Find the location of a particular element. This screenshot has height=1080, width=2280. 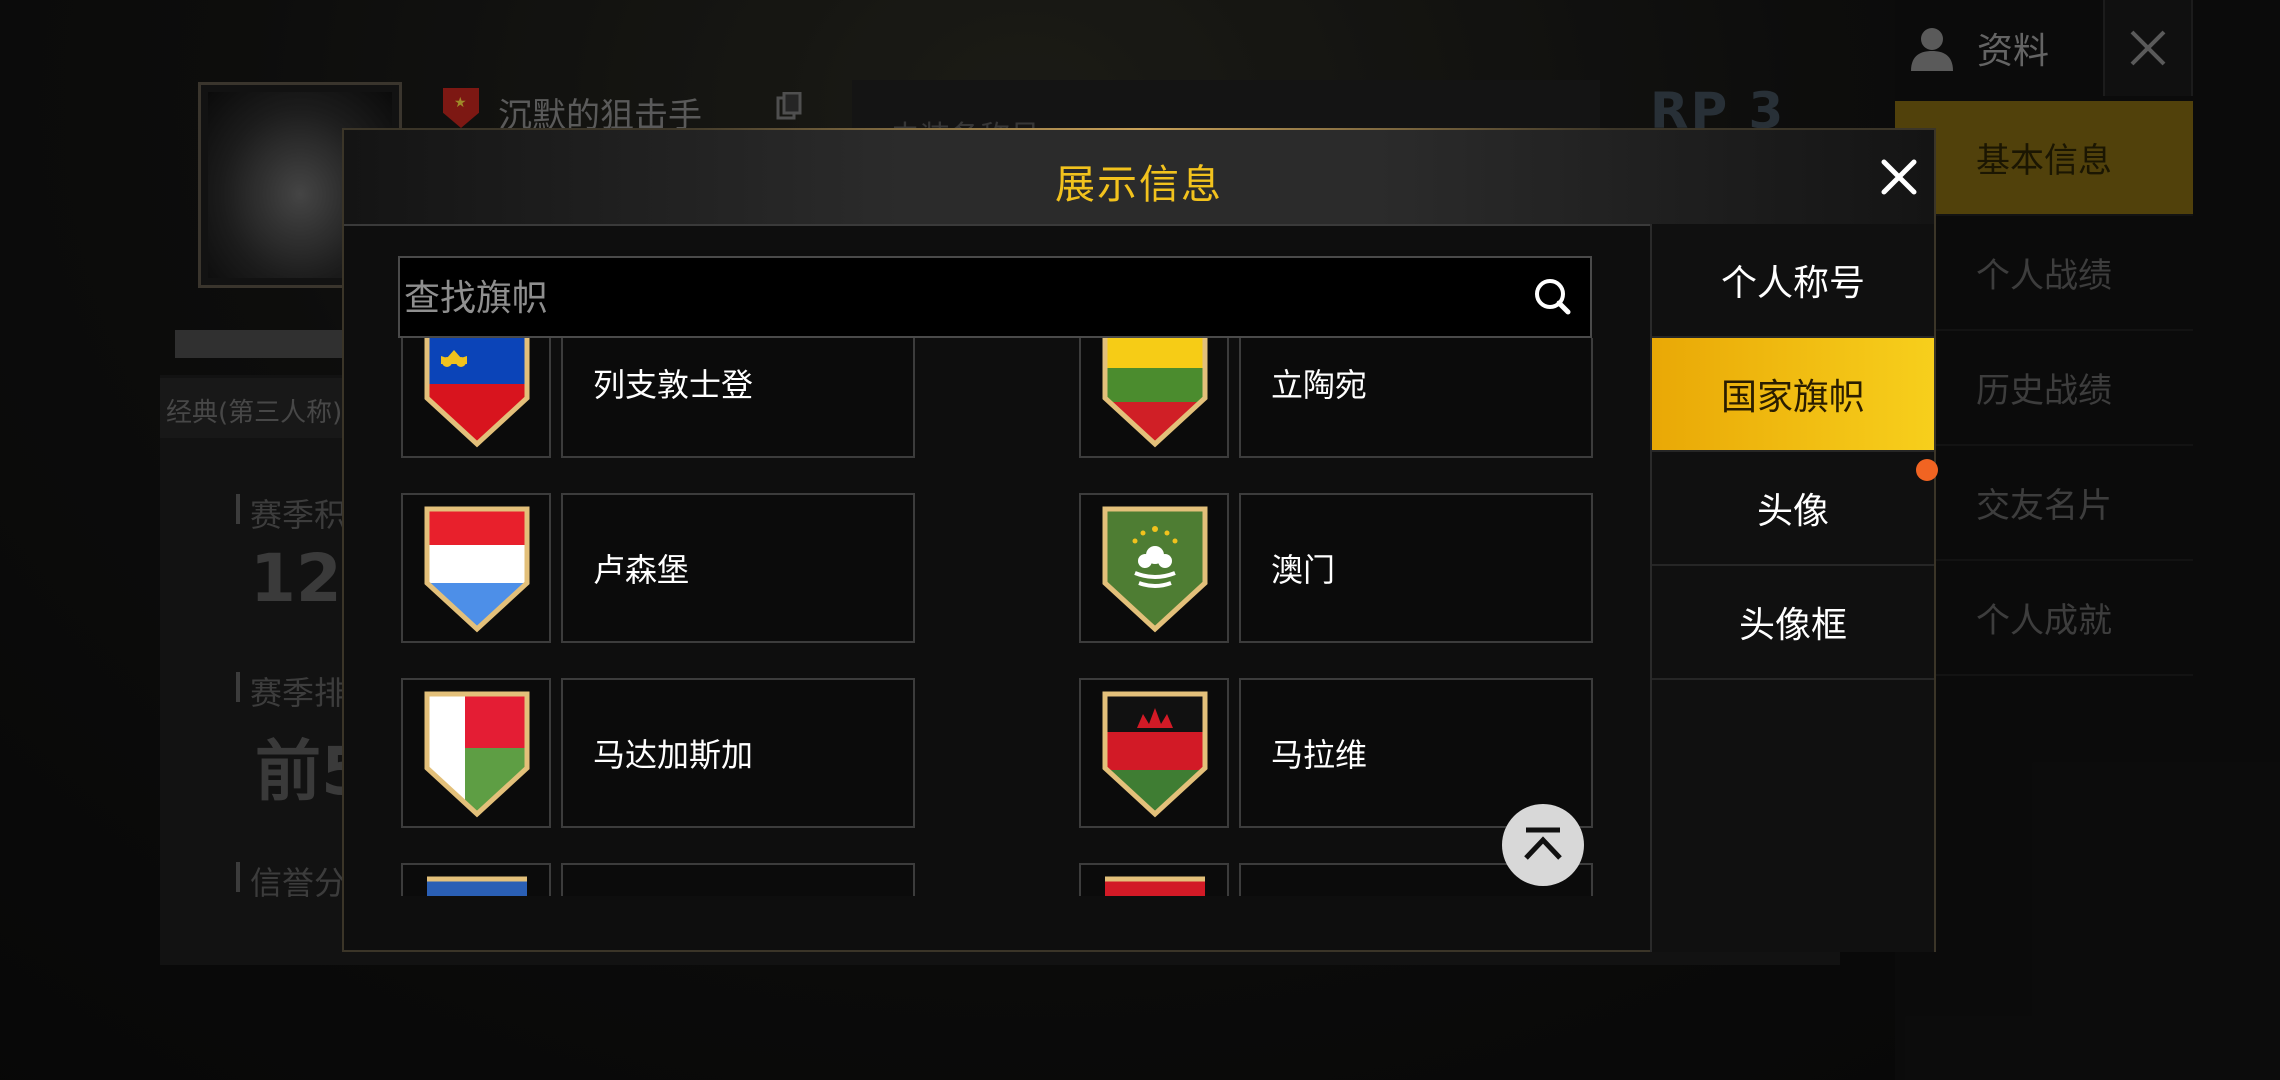

tab-national-flag: 国家旗帜 is located at coordinates (1793, 395).